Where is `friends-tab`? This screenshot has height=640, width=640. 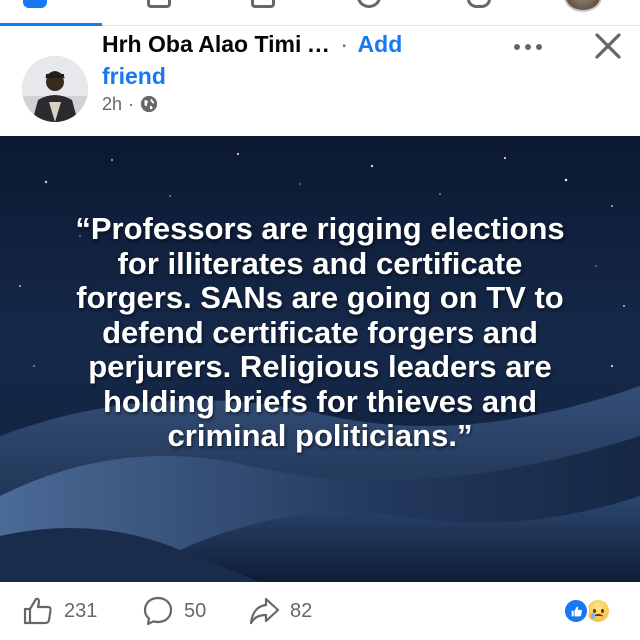
friends-tab is located at coordinates (159, 8).